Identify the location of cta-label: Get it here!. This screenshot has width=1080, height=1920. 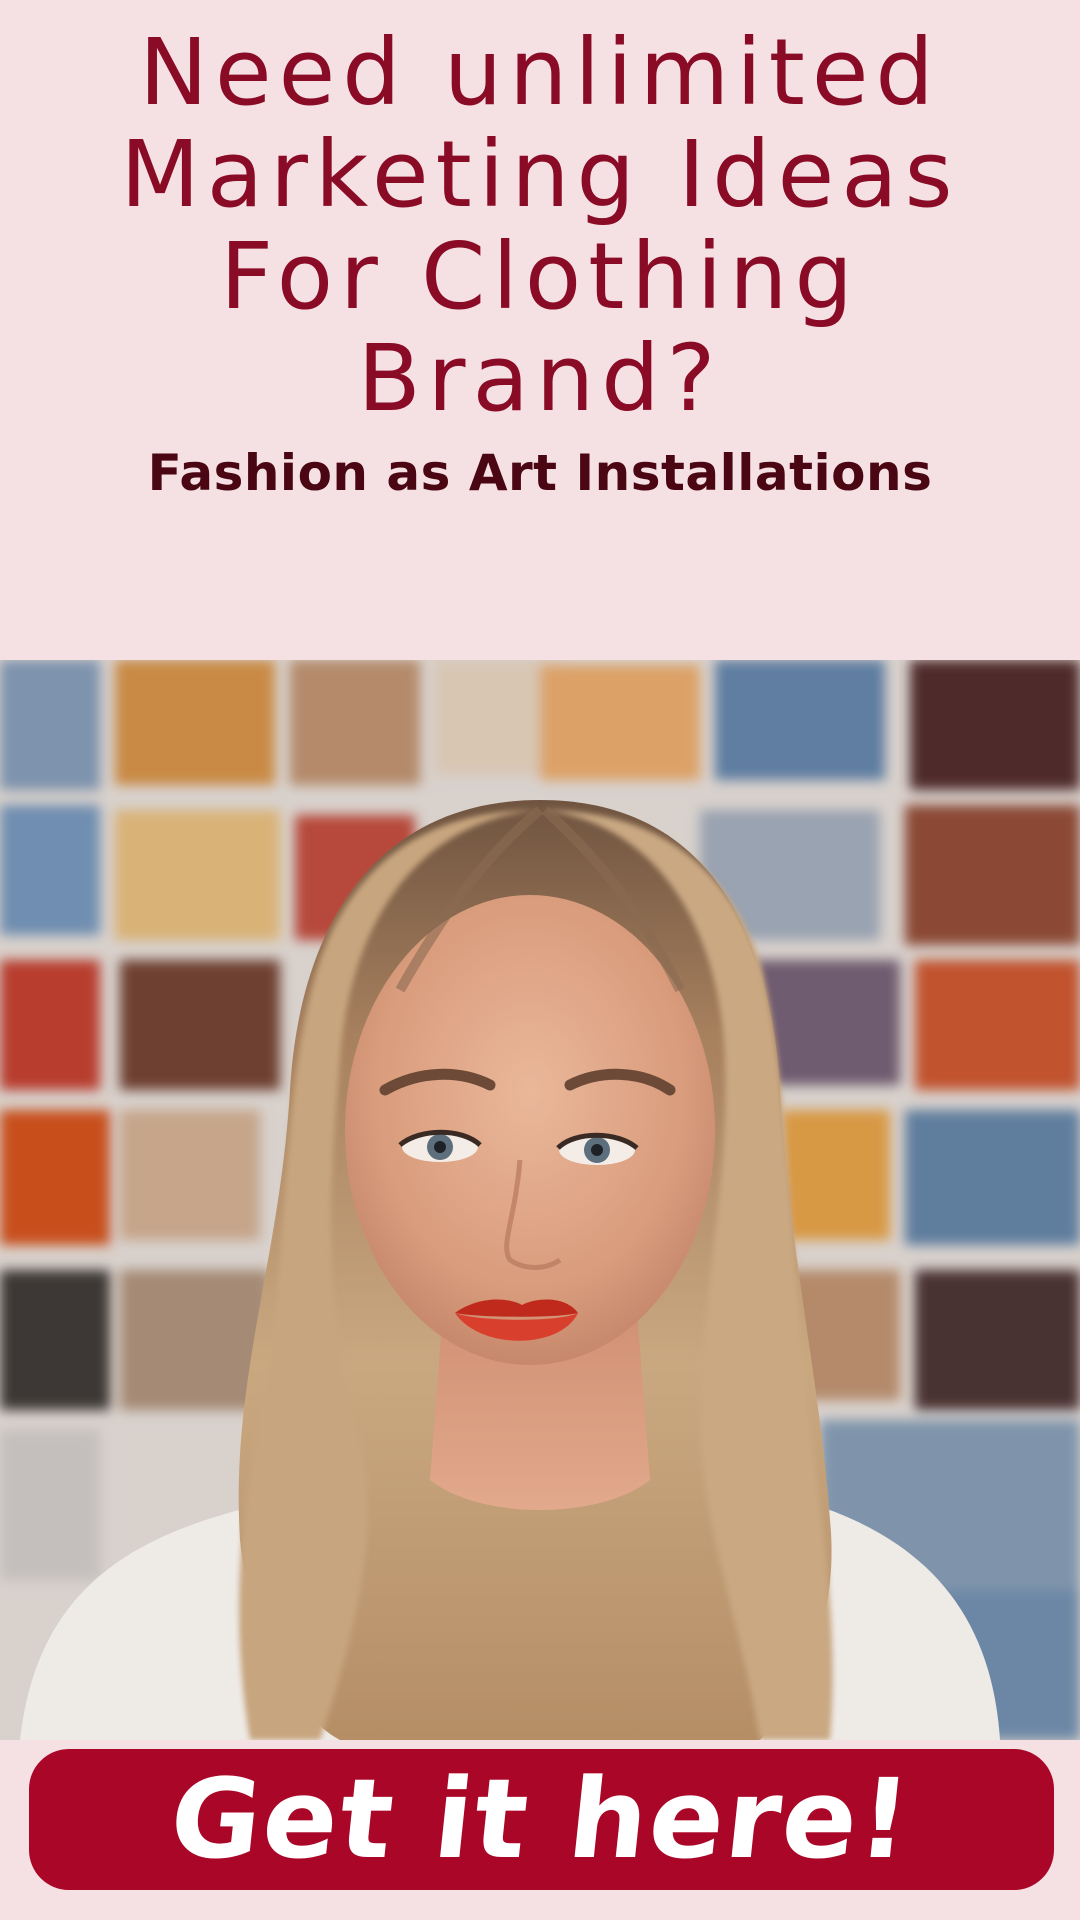
(541, 1819).